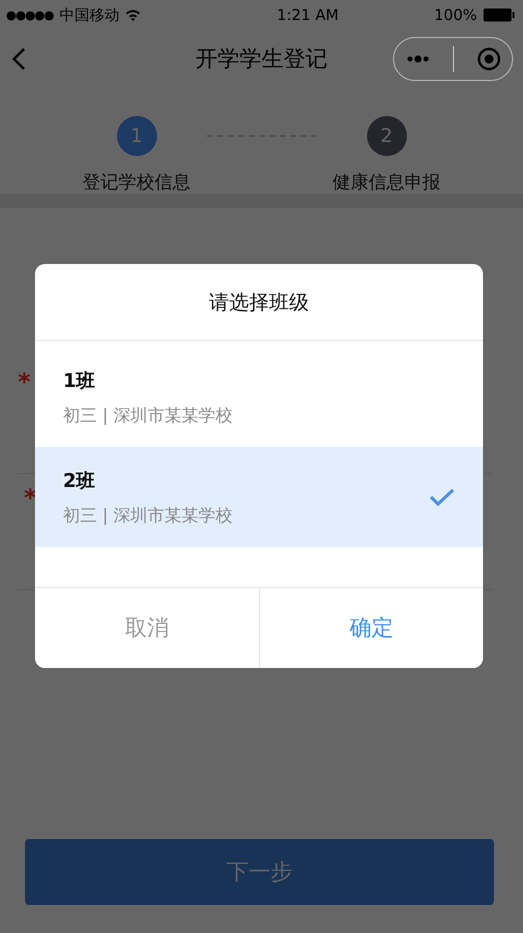 This screenshot has width=523, height=933. What do you see at coordinates (30, 15) in the screenshot?
I see `signal-strength: ●●●●●` at bounding box center [30, 15].